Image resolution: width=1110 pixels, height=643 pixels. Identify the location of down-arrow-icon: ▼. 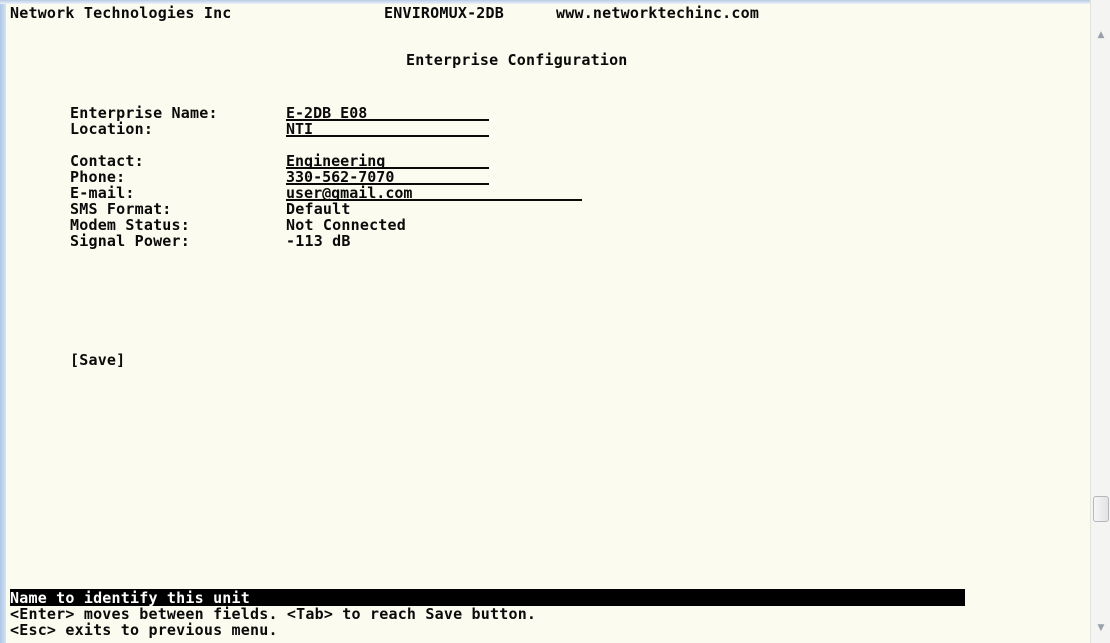
(1100, 628).